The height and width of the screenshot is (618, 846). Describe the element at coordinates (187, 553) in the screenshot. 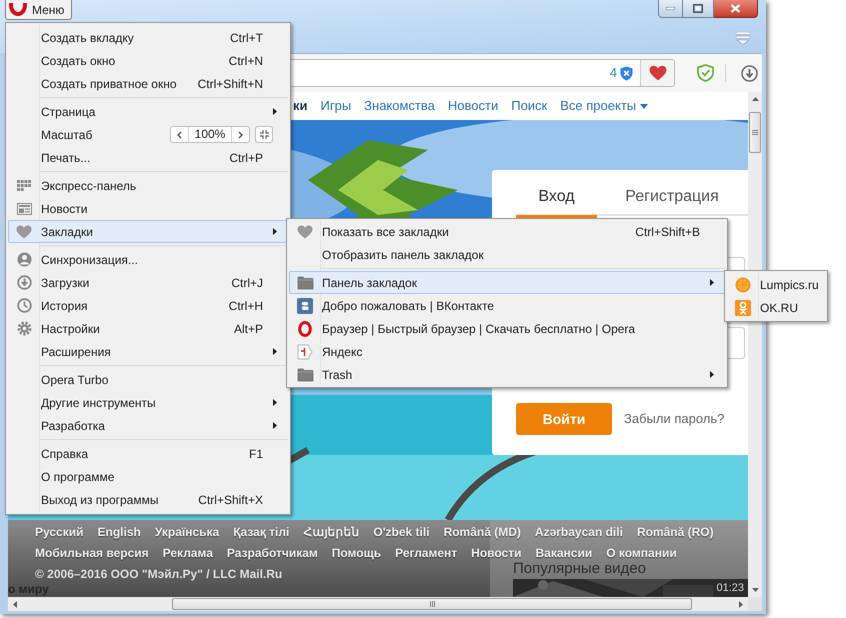

I see `footer-link: Реклама` at that location.